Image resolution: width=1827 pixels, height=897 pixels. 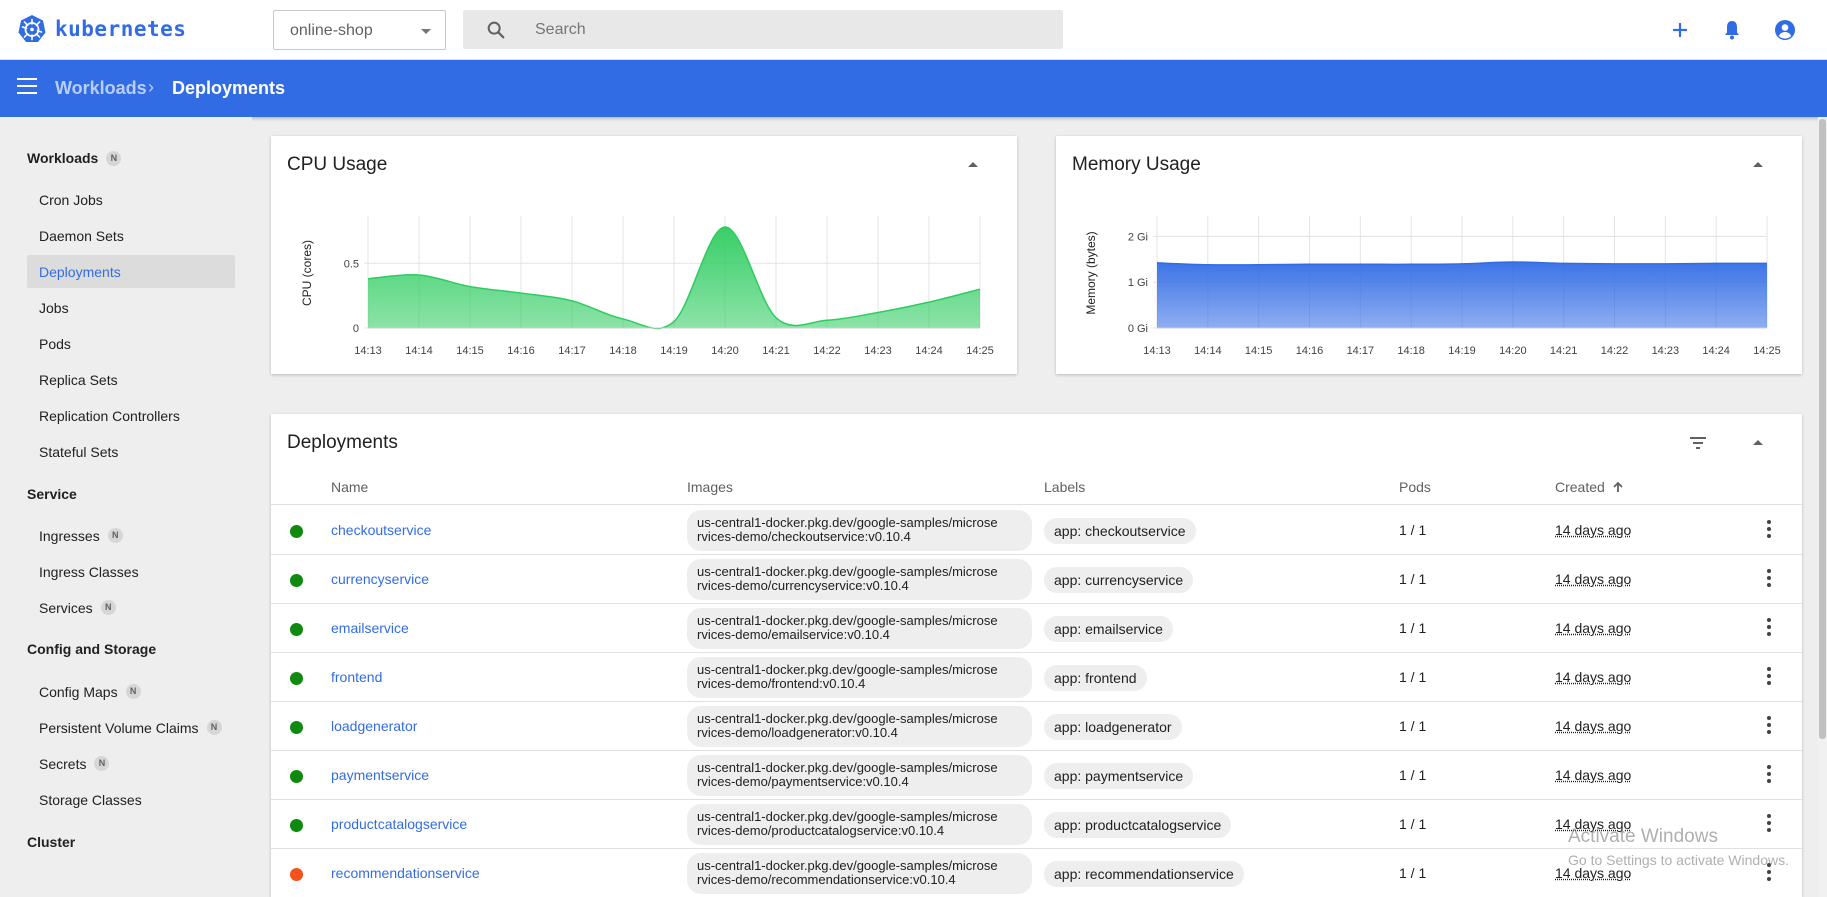 What do you see at coordinates (101, 88) in the screenshot?
I see `breadcrumb-workloads: Workloads` at bounding box center [101, 88].